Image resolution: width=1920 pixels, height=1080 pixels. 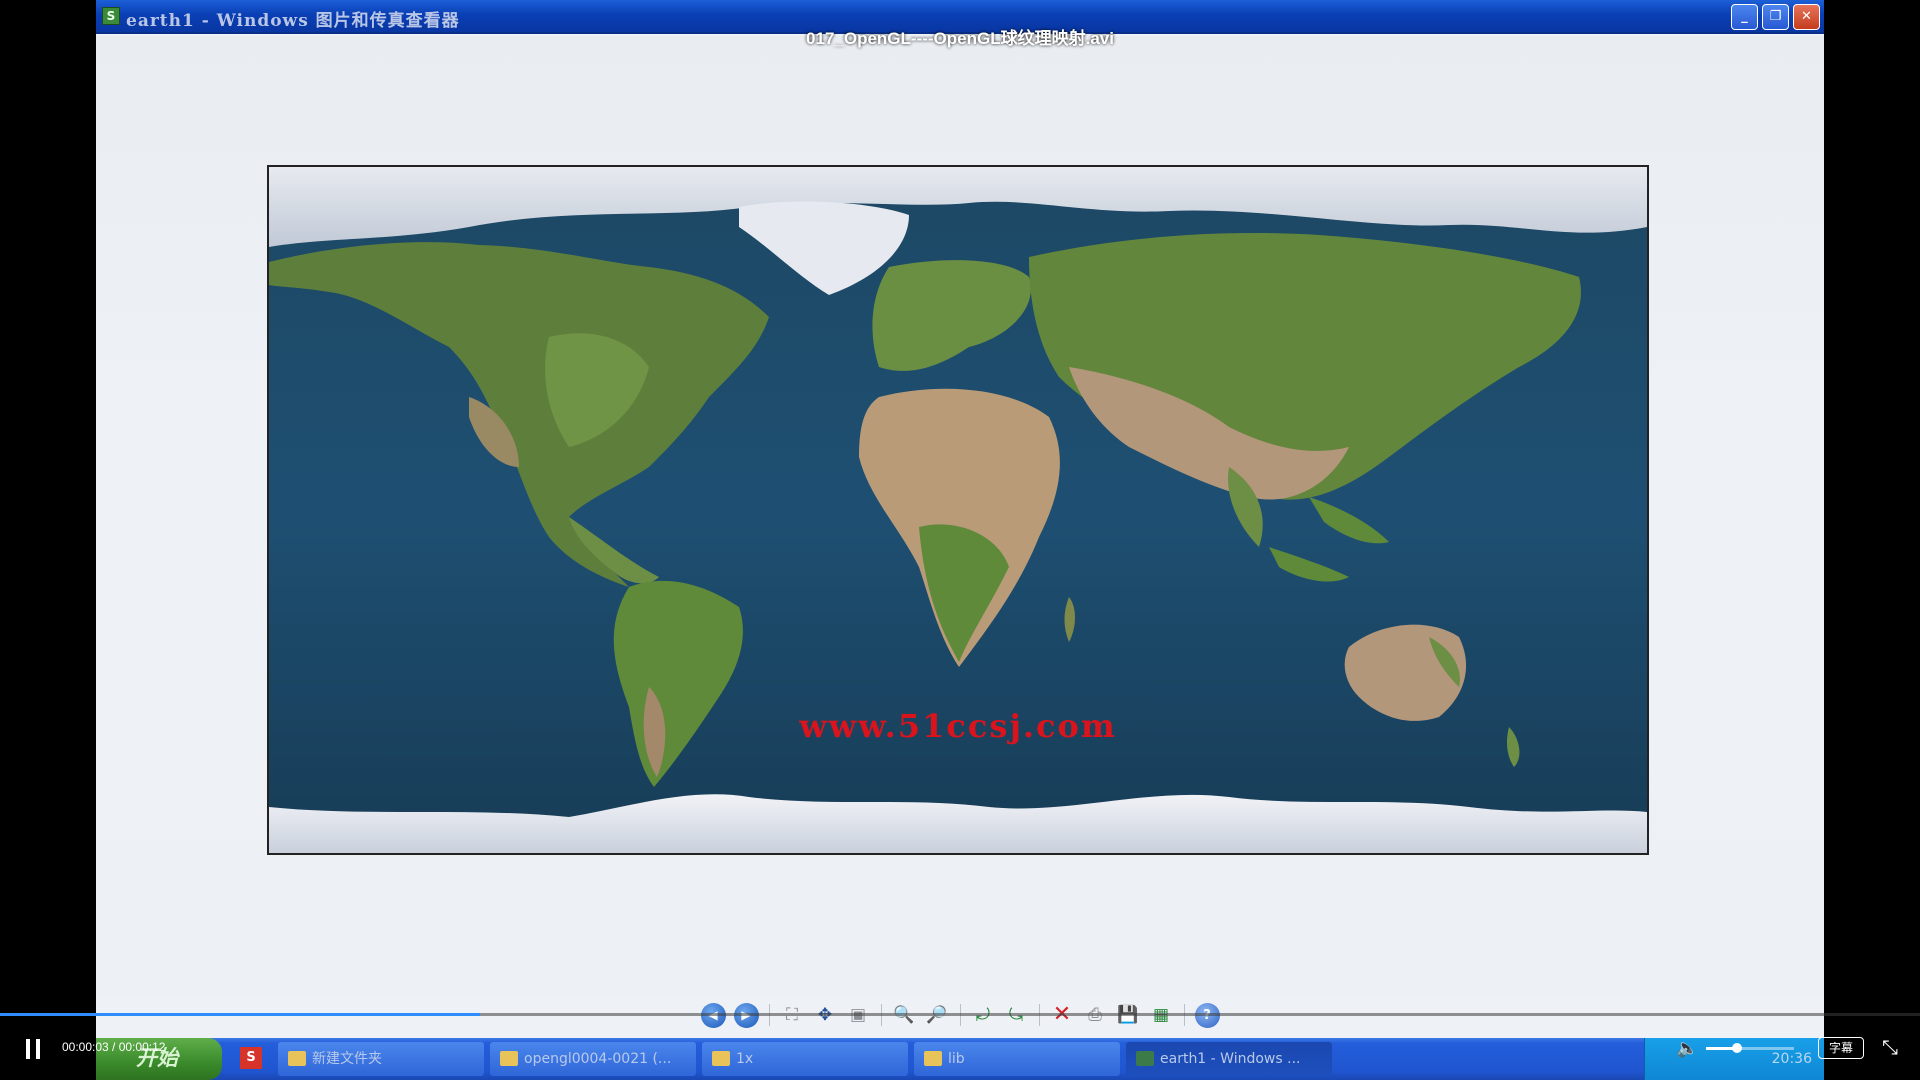 I want to click on app-icon: S, so click(x=111, y=16).